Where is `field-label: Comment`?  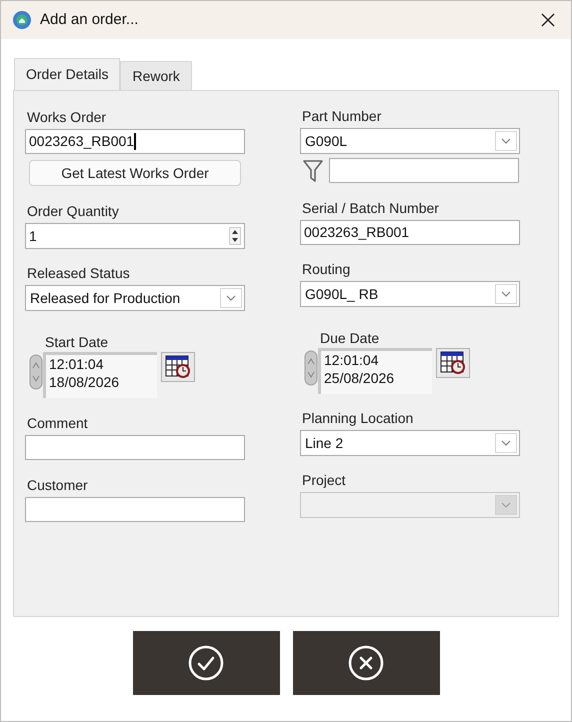
field-label: Comment is located at coordinates (58, 423).